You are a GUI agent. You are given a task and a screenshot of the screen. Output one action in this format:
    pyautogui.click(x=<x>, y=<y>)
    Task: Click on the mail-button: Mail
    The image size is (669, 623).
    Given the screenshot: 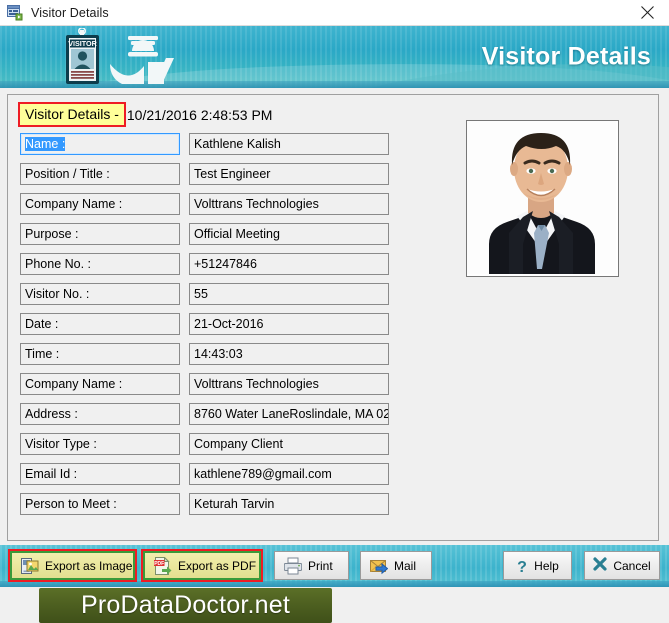 What is the action you would take?
    pyautogui.click(x=396, y=565)
    